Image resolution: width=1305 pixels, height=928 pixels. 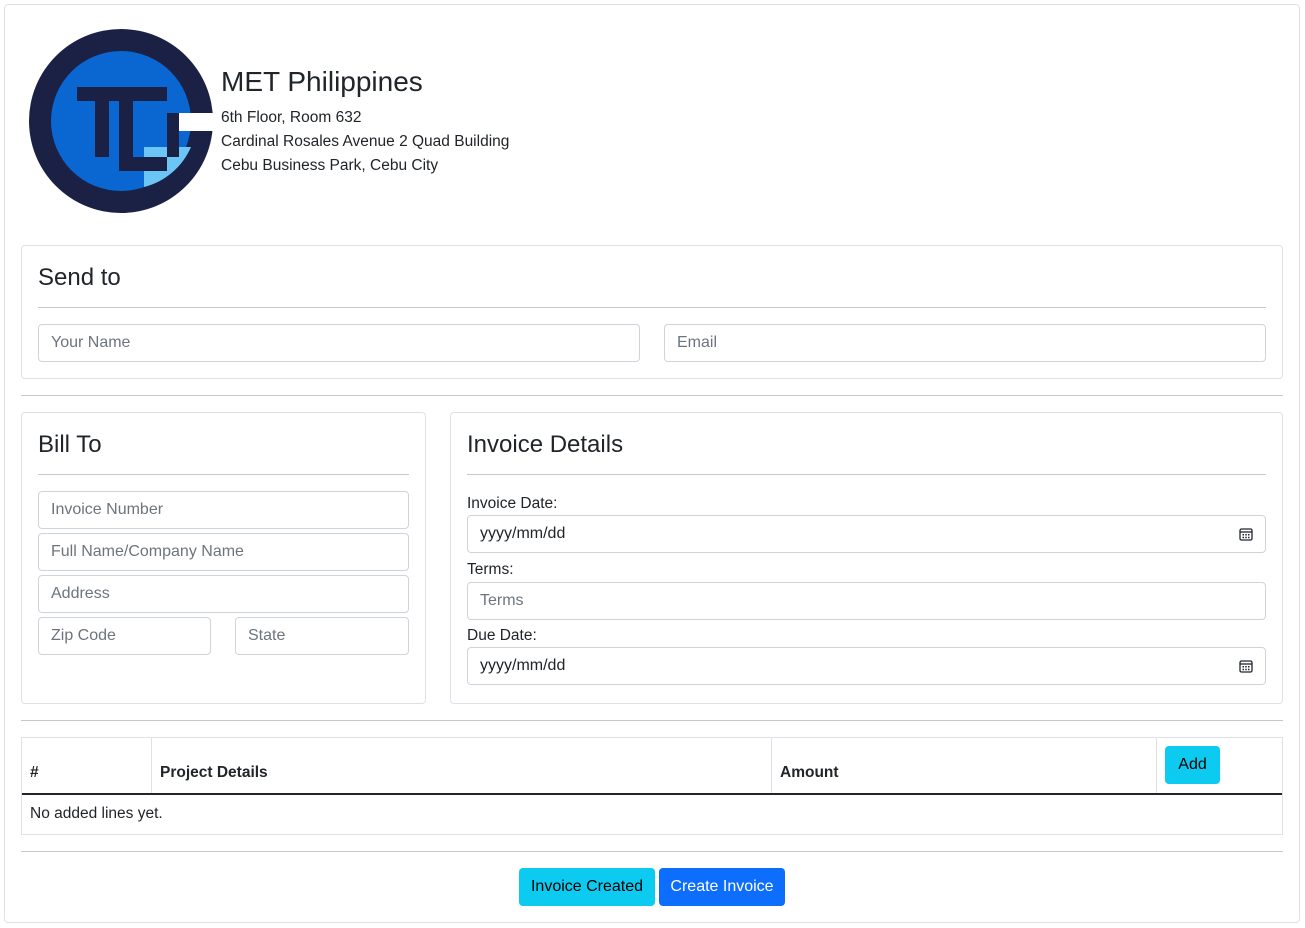 What do you see at coordinates (652, 312) in the screenshot?
I see `send-to-card: Send to` at bounding box center [652, 312].